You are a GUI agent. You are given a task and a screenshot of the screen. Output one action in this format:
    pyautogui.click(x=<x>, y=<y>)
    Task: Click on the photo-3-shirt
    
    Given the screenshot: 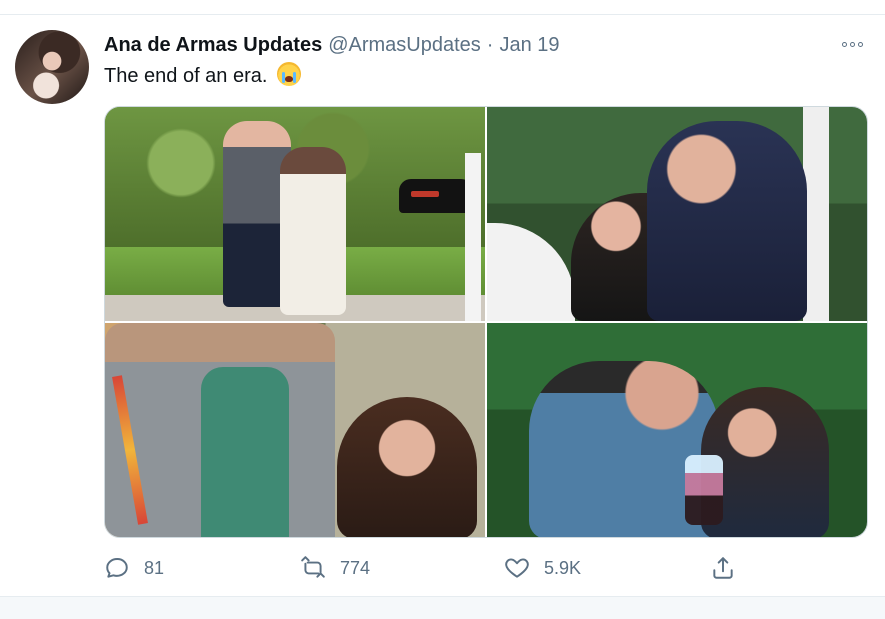 What is the action you would take?
    pyautogui.click(x=245, y=452)
    